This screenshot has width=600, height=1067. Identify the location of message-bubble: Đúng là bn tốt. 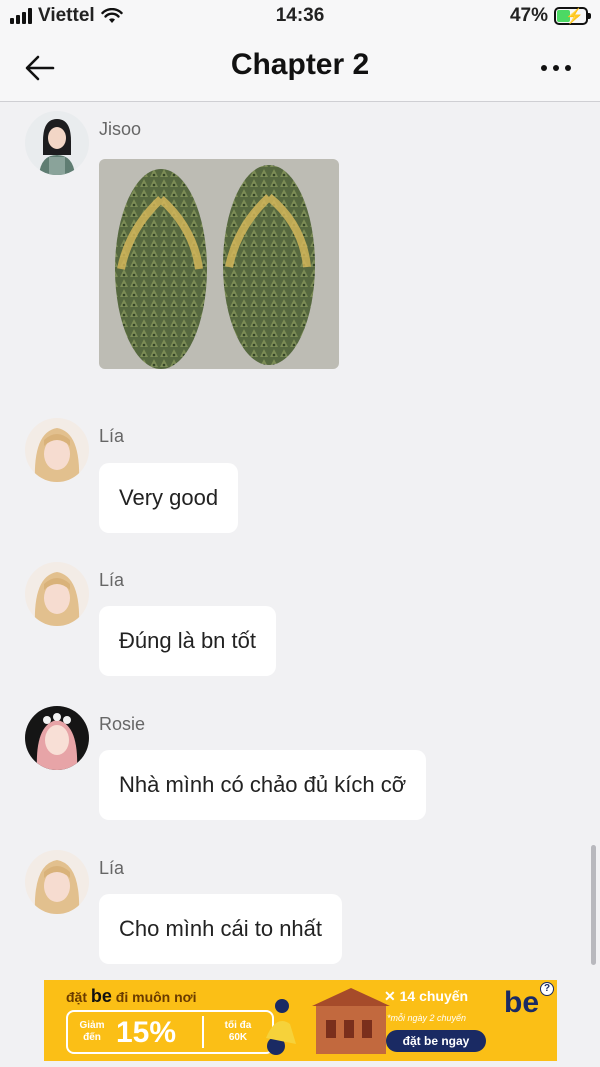
(187, 641).